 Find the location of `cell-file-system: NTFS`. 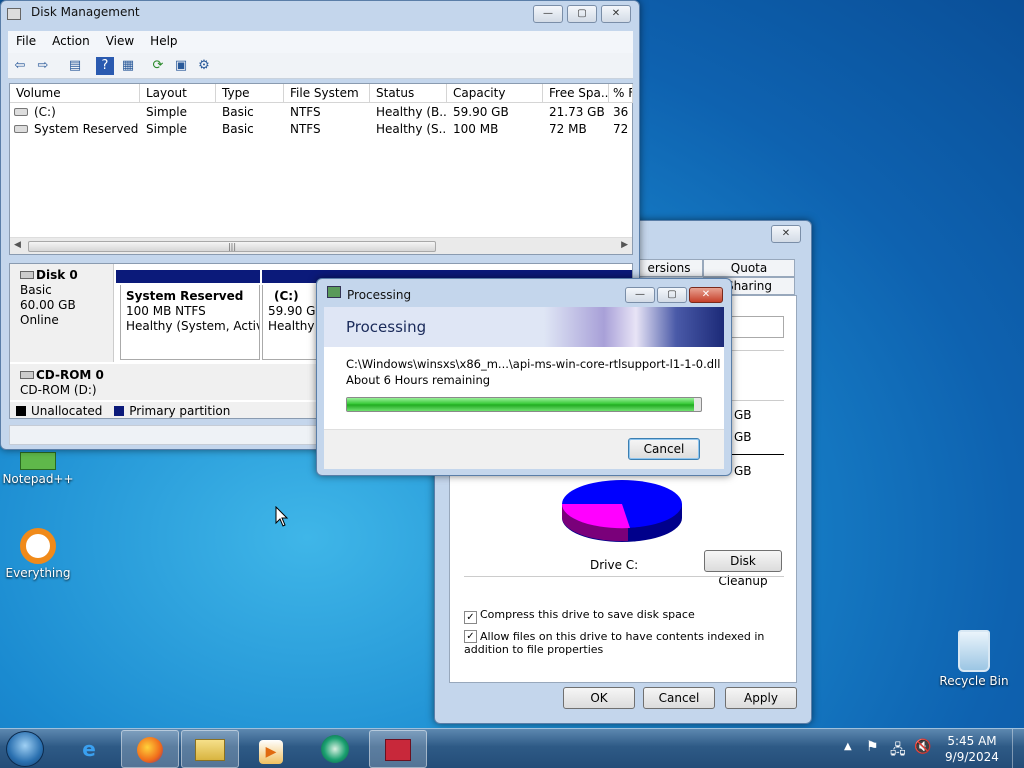

cell-file-system: NTFS is located at coordinates (305, 112).